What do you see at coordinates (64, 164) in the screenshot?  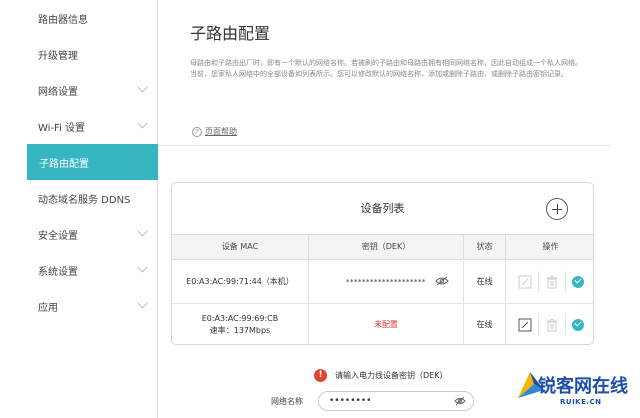 I see `sidebar-item-label: 子路由配置` at bounding box center [64, 164].